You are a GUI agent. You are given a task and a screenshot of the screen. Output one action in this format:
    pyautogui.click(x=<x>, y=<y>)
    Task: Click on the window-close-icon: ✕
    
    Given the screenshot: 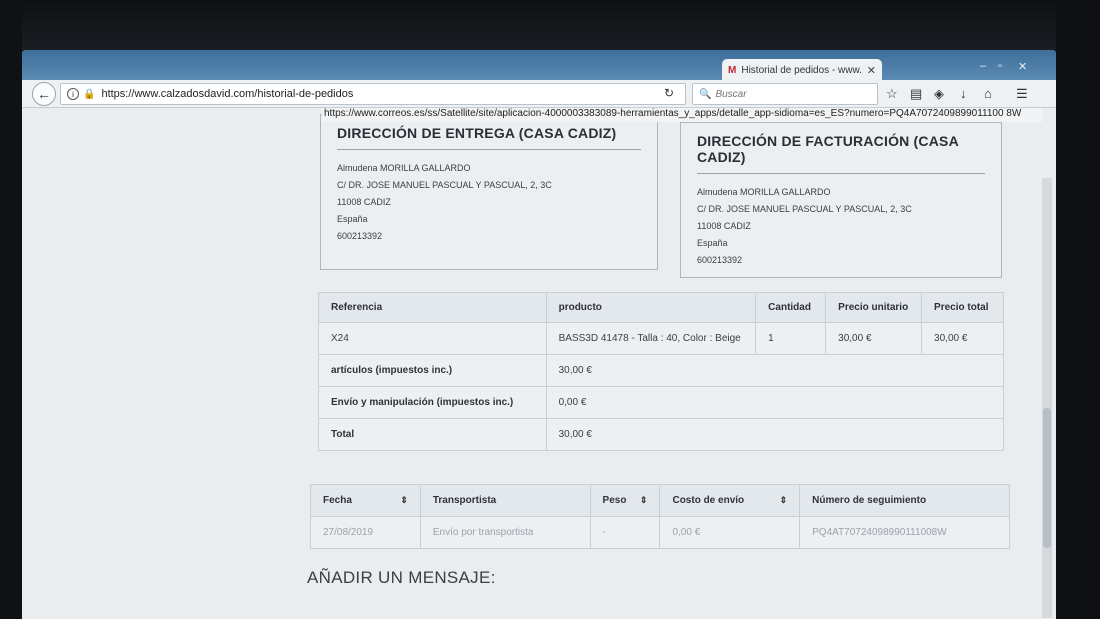 What is the action you would take?
    pyautogui.click(x=1022, y=66)
    